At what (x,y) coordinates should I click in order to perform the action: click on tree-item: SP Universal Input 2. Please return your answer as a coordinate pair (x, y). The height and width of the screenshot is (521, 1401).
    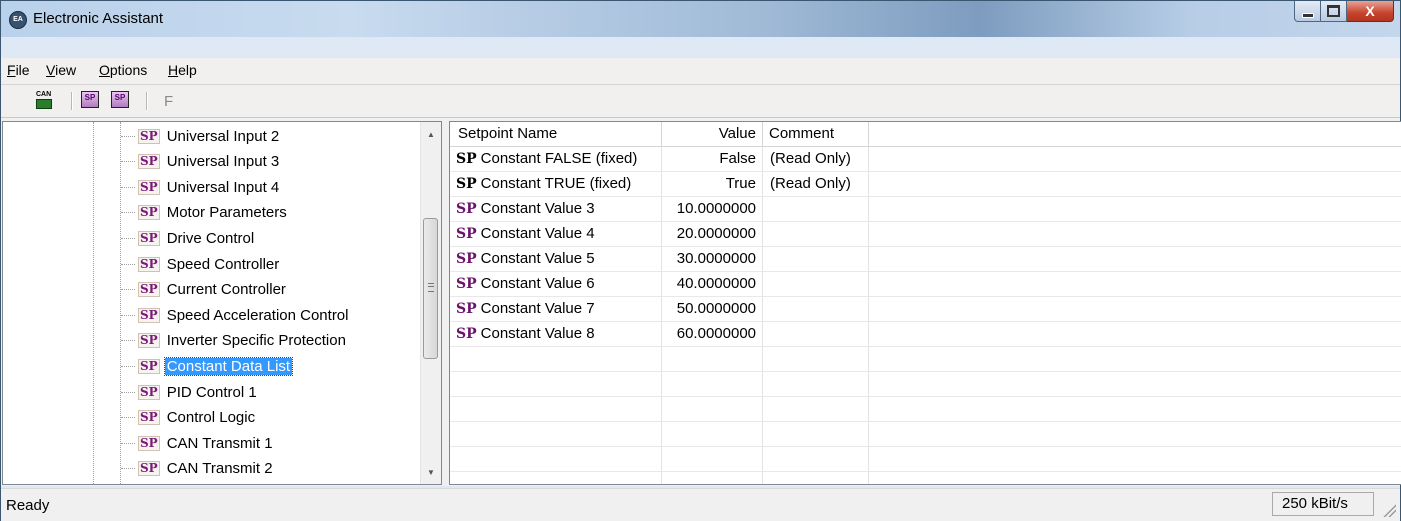
    Looking at the image, I should click on (201, 136).